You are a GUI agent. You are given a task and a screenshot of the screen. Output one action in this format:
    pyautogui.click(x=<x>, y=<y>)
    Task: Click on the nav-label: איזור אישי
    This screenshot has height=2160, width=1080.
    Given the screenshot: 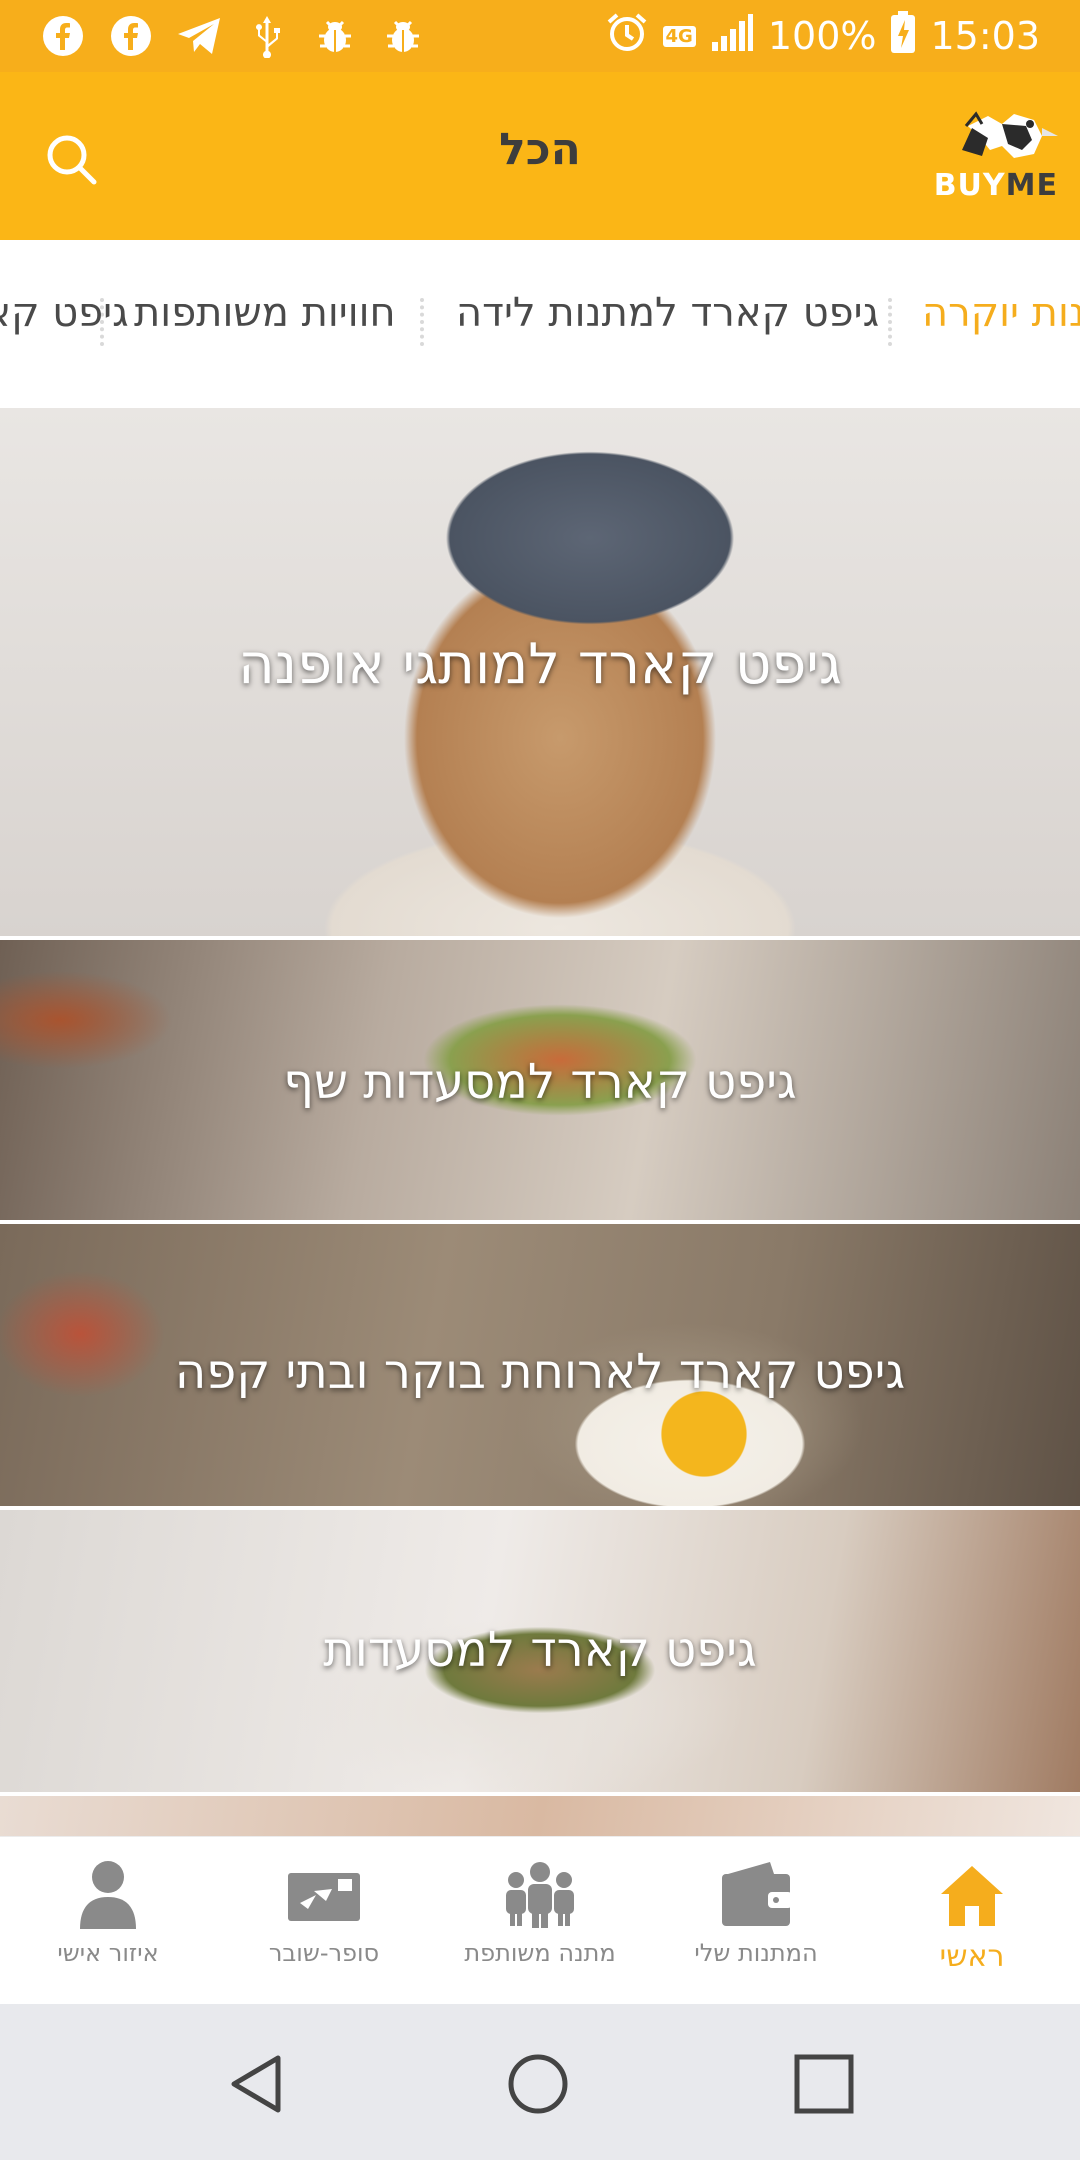 What is the action you would take?
    pyautogui.click(x=108, y=1953)
    